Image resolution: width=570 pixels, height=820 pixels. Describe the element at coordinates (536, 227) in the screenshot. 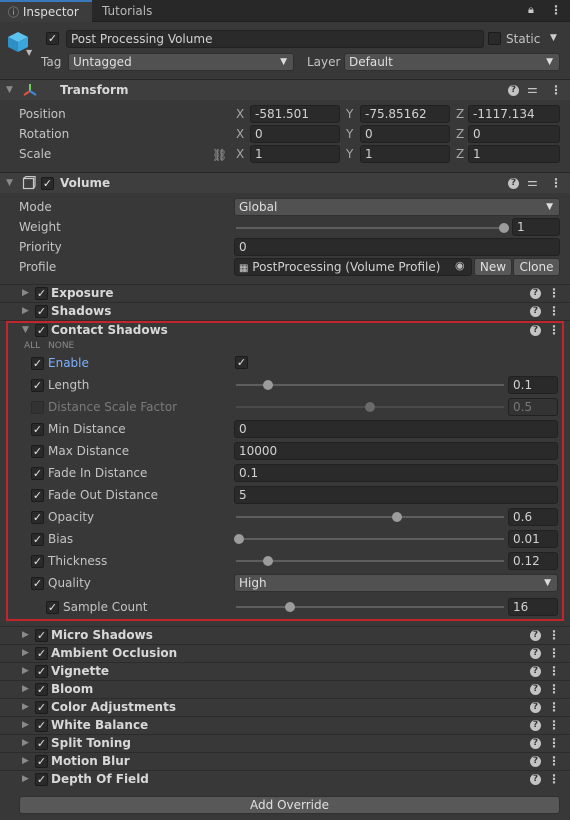

I see `weight-input: 1` at that location.